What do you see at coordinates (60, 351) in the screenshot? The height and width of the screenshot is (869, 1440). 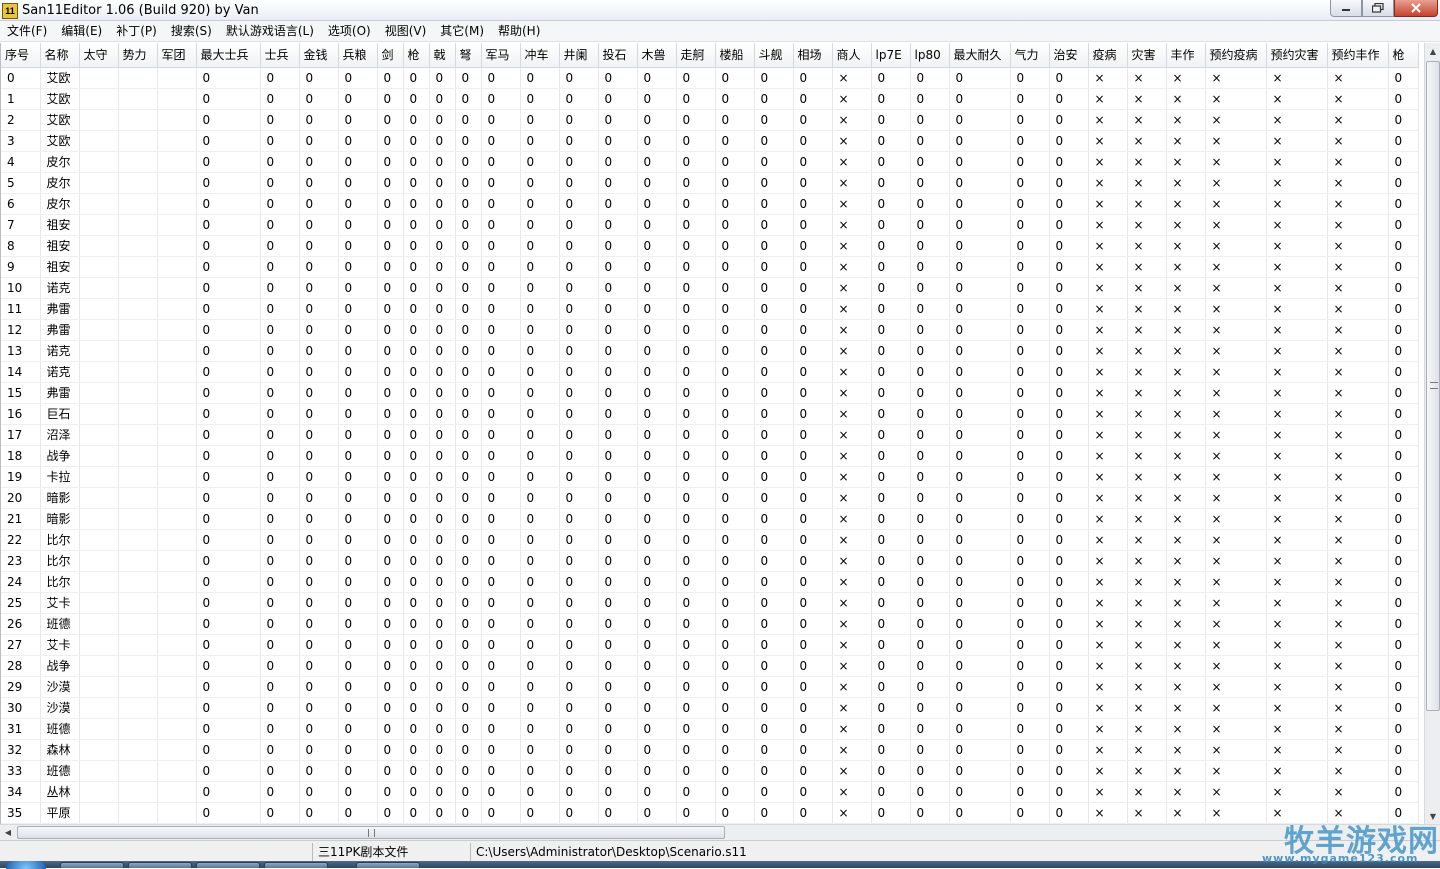 I see `table-cell: 诺克` at bounding box center [60, 351].